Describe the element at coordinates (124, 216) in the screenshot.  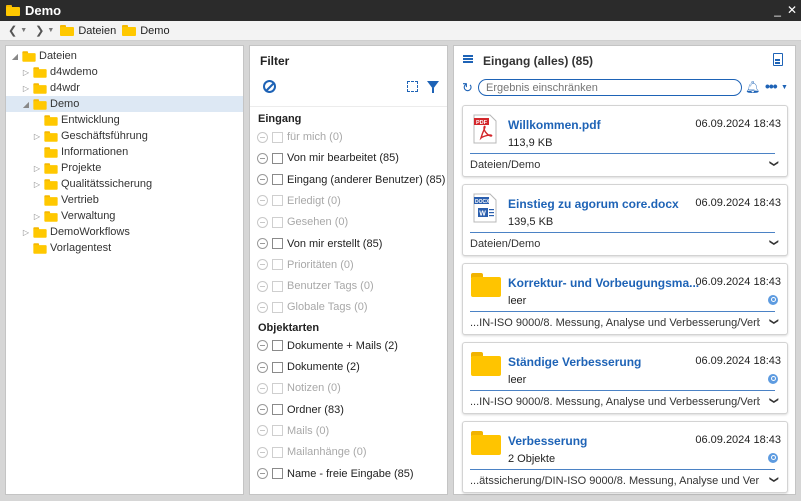
I see `tree-item: ▷ Verwaltung` at that location.